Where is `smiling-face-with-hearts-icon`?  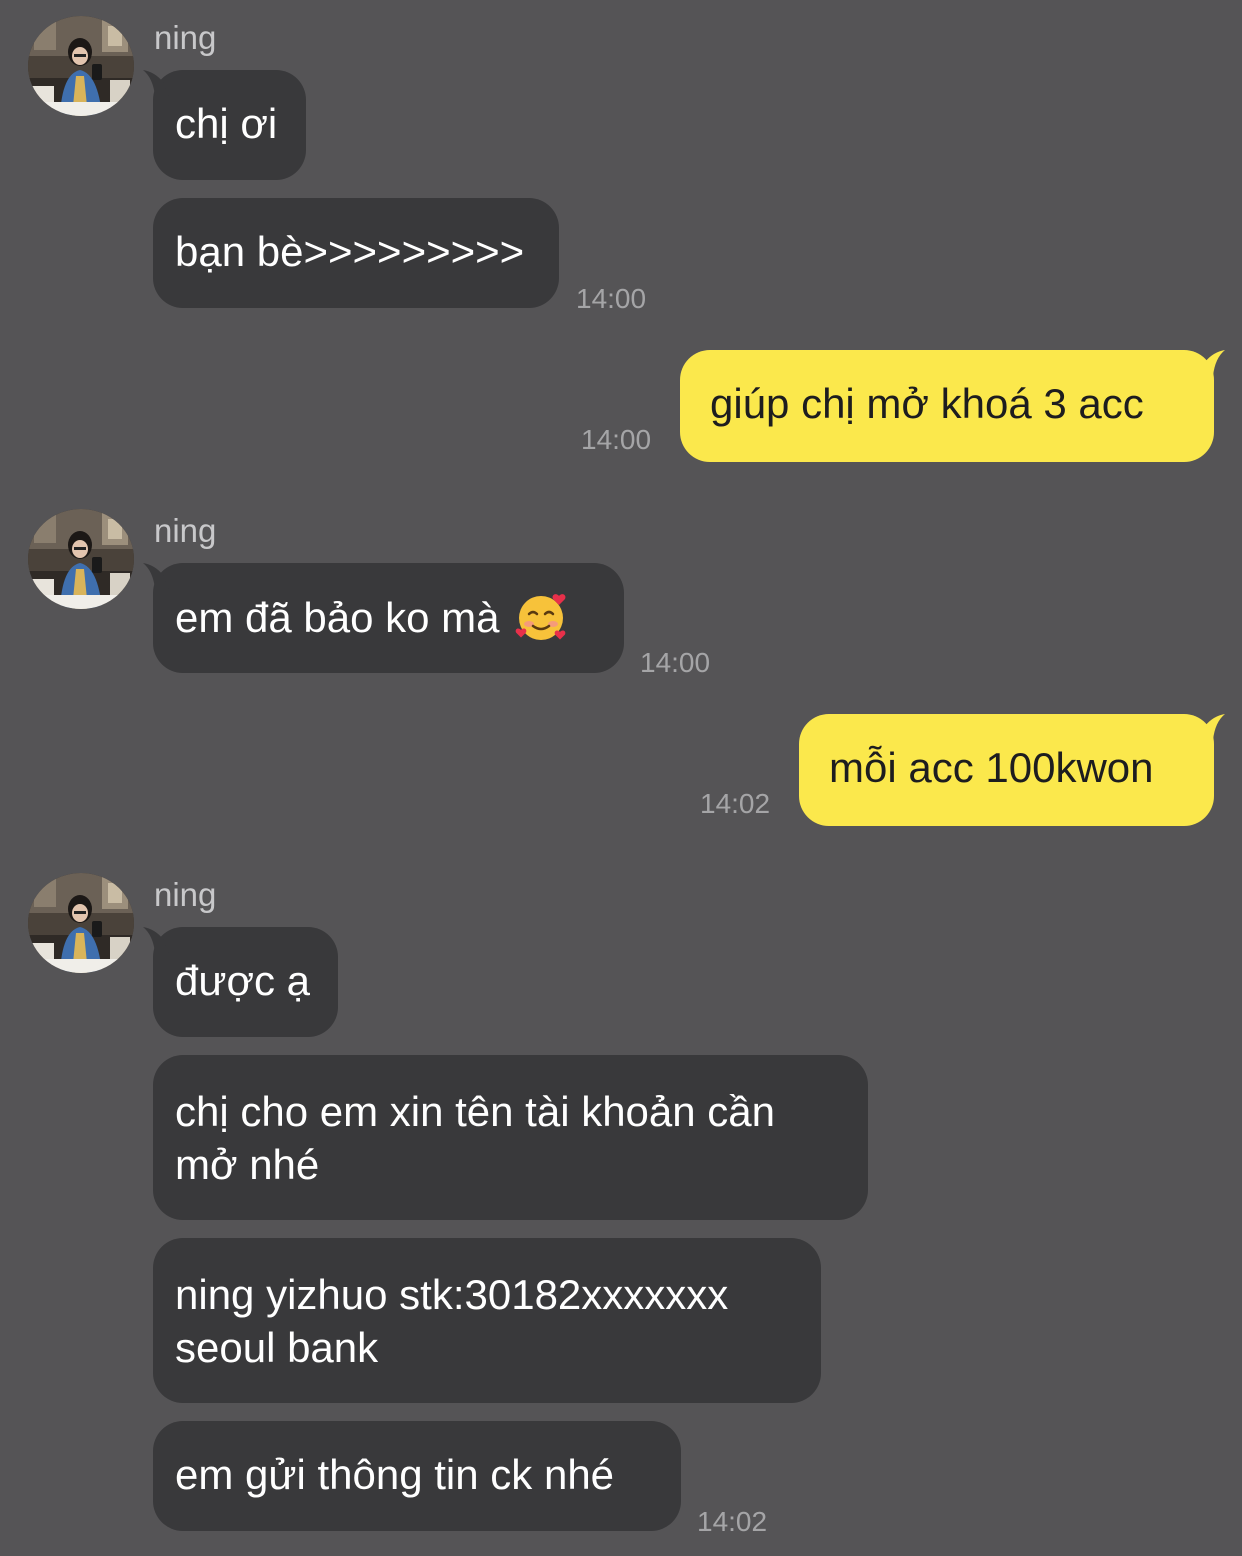
smiling-face-with-hearts-icon is located at coordinates (540, 617).